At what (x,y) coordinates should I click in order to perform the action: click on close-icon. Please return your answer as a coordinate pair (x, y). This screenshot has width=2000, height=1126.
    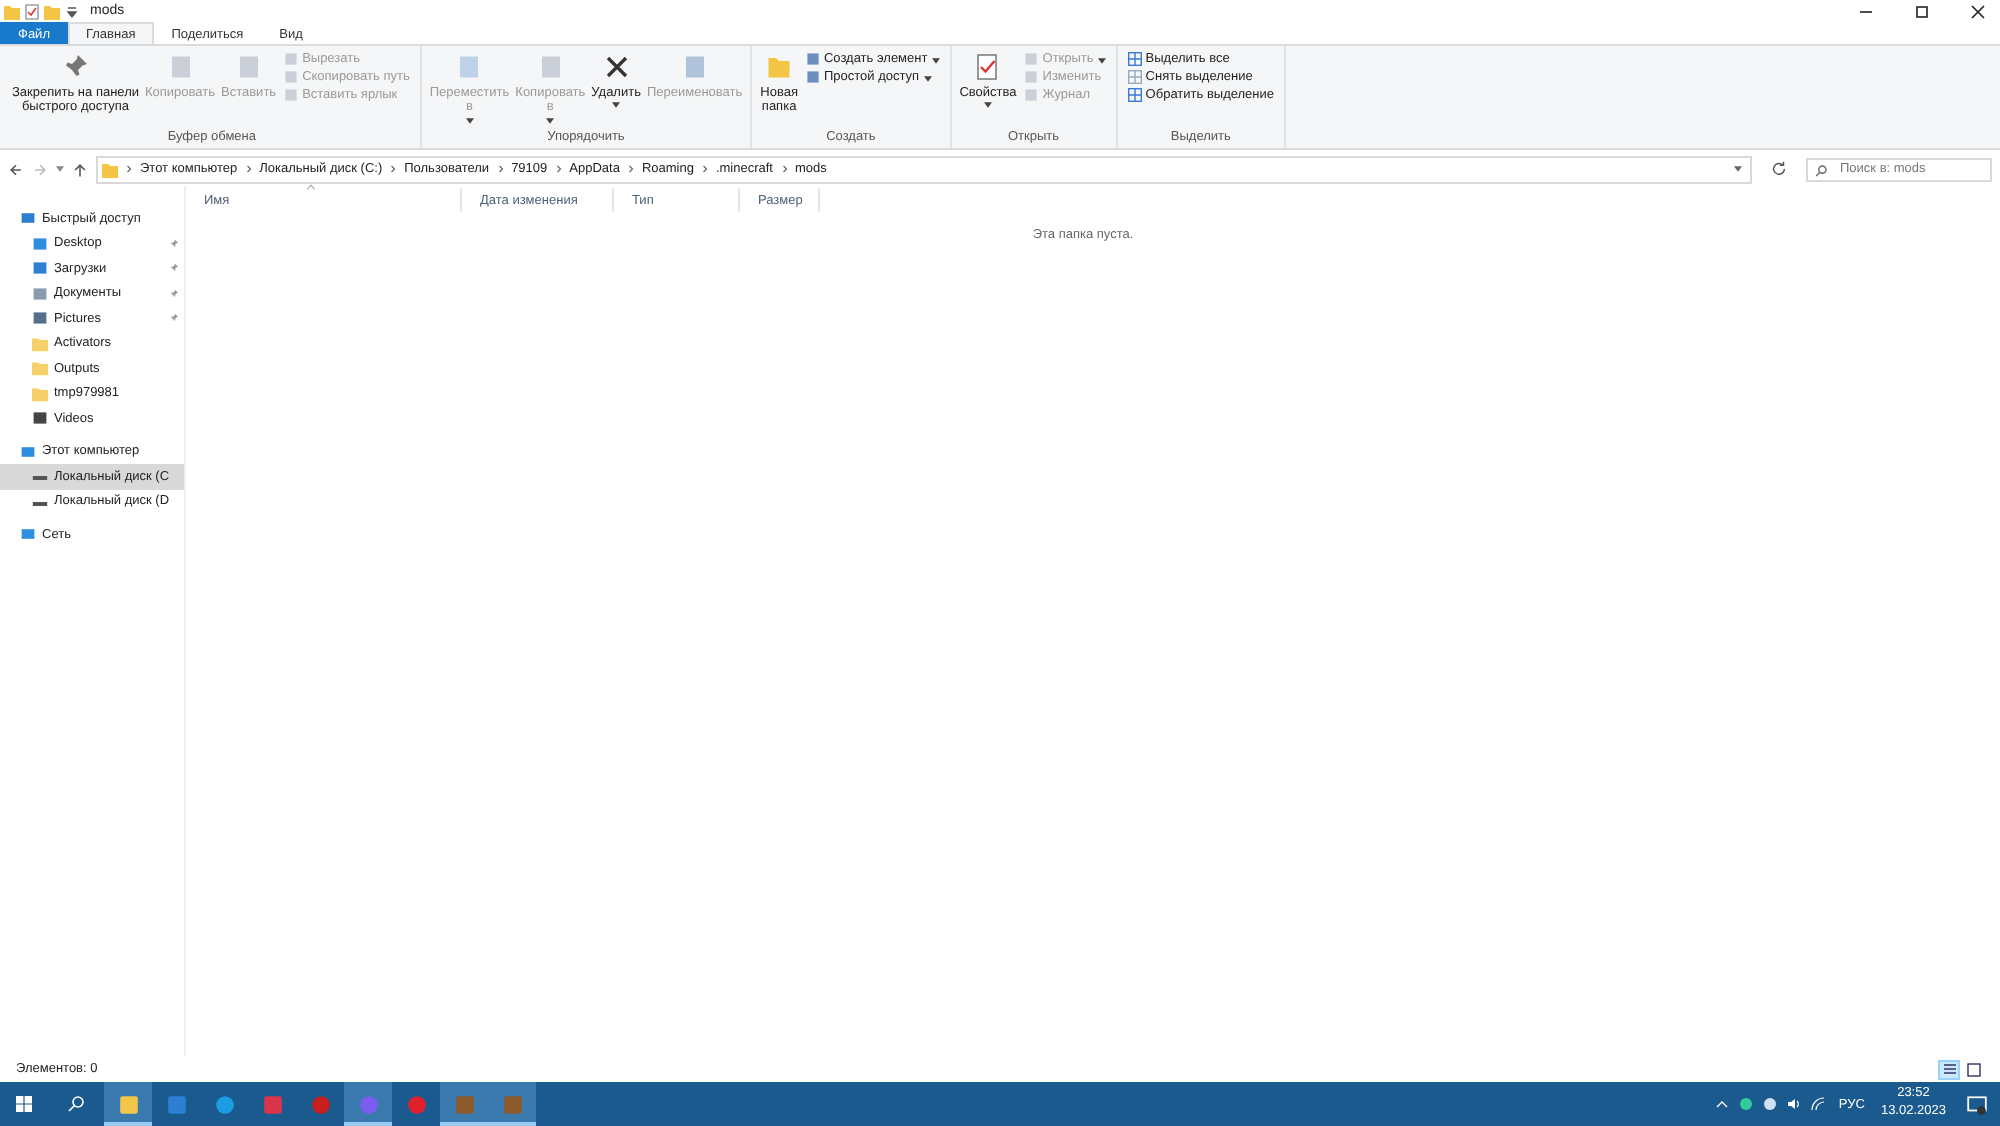
    Looking at the image, I should click on (1978, 11).